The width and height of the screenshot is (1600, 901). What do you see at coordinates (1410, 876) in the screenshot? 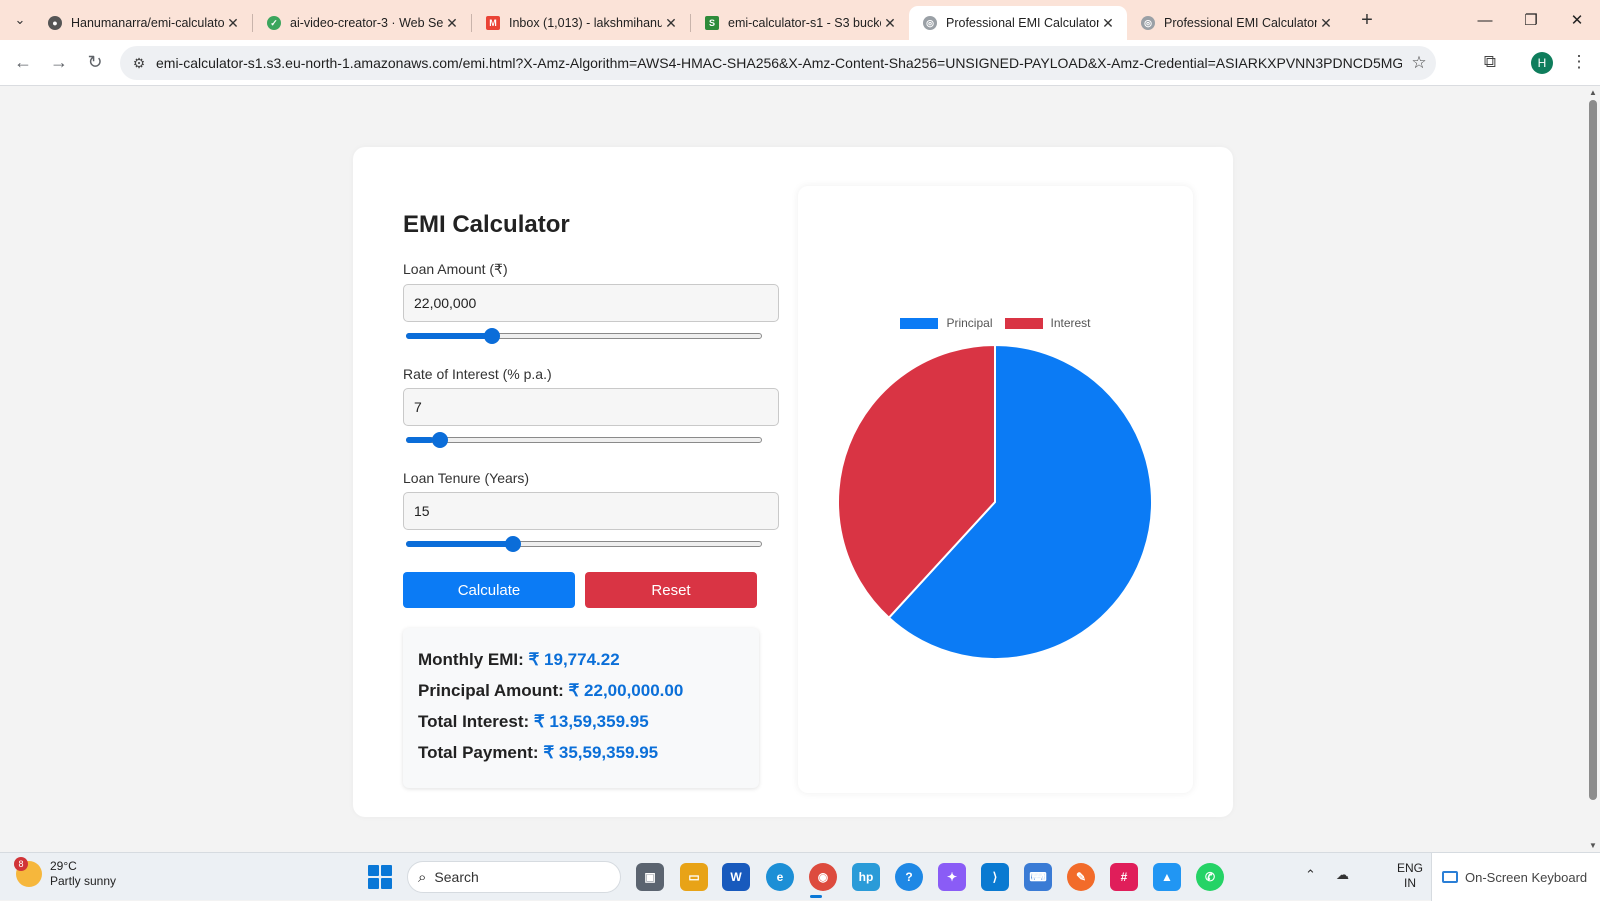
I see `language-indicator: ENG IN` at bounding box center [1410, 876].